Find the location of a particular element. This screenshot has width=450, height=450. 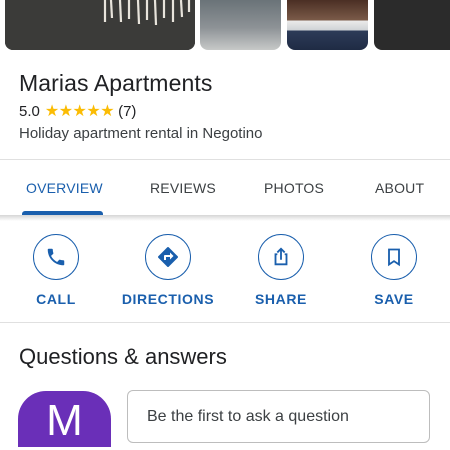

place-title: Marias Apartments is located at coordinates (116, 83).